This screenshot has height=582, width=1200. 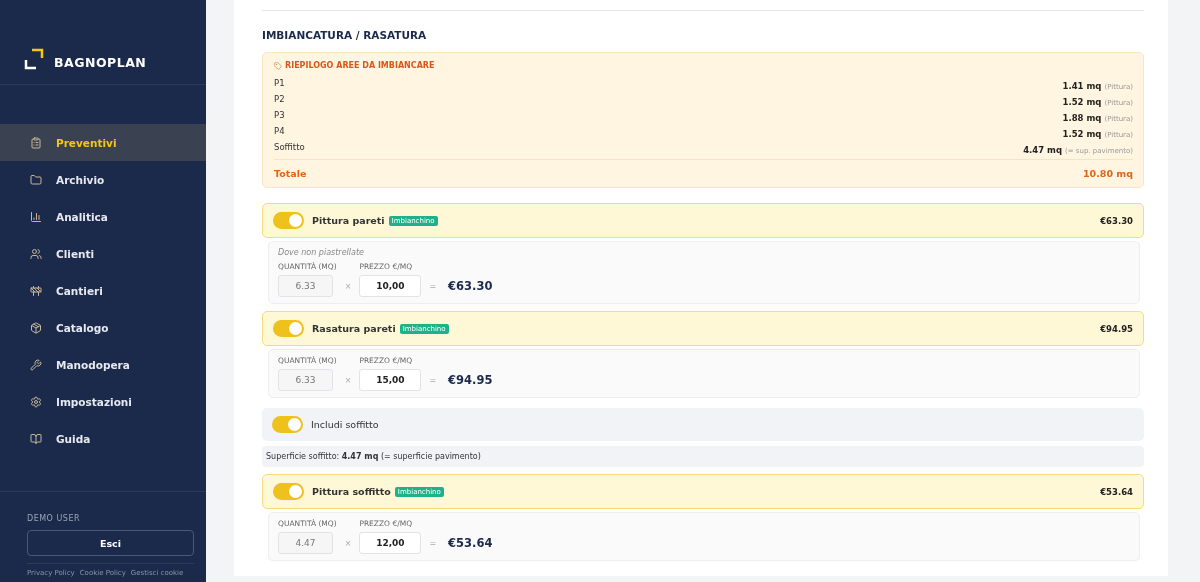 What do you see at coordinates (703, 456) in the screenshot?
I see `info-note: Superficie soffitto: 4.47 mq (= superficie pavimento)` at bounding box center [703, 456].